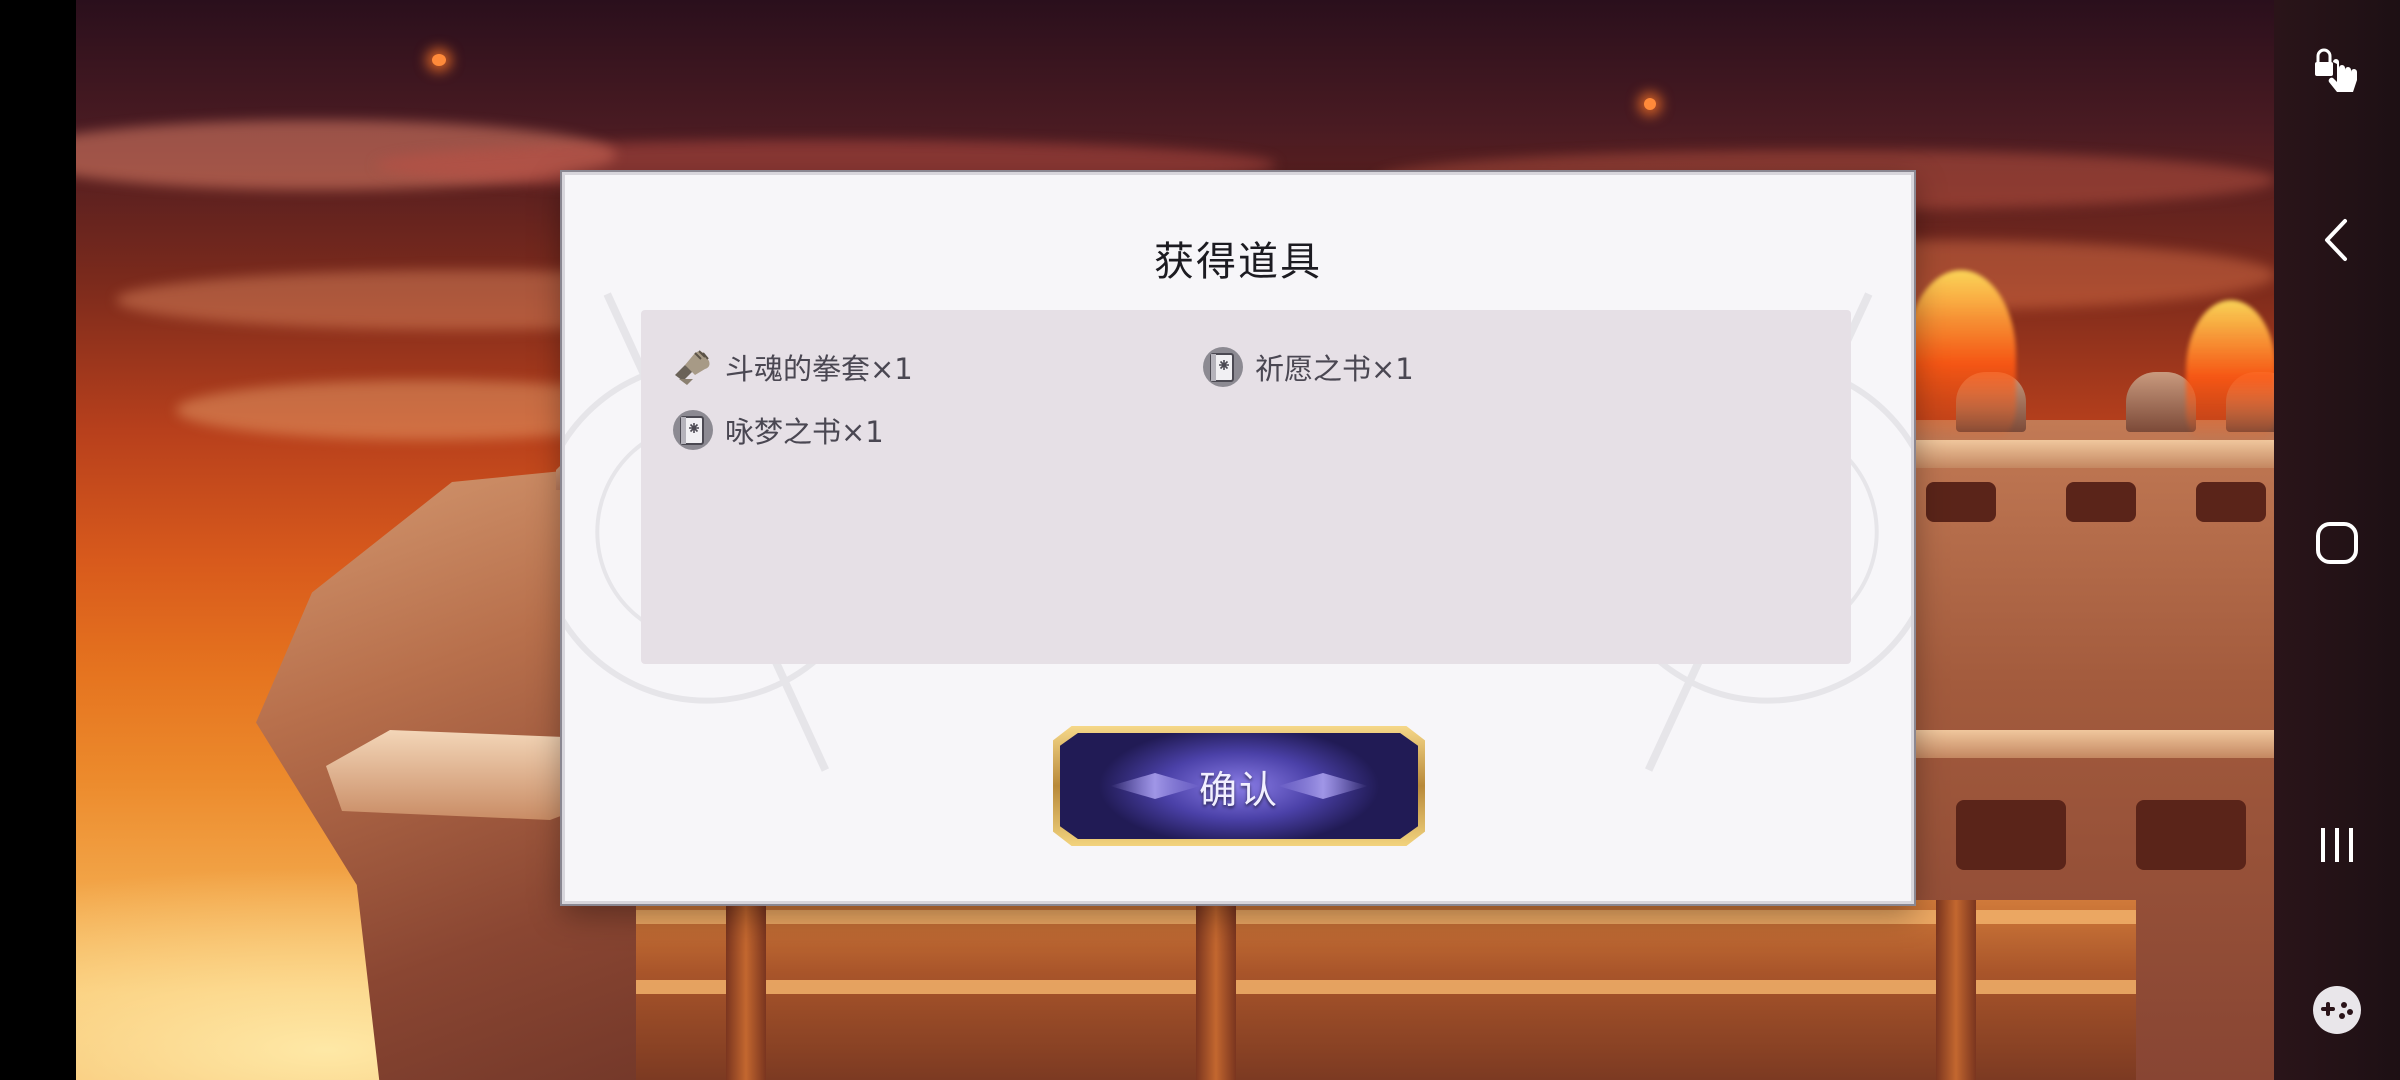 This screenshot has width=2400, height=1080. What do you see at coordinates (2337, 543) in the screenshot?
I see `home-icon` at bounding box center [2337, 543].